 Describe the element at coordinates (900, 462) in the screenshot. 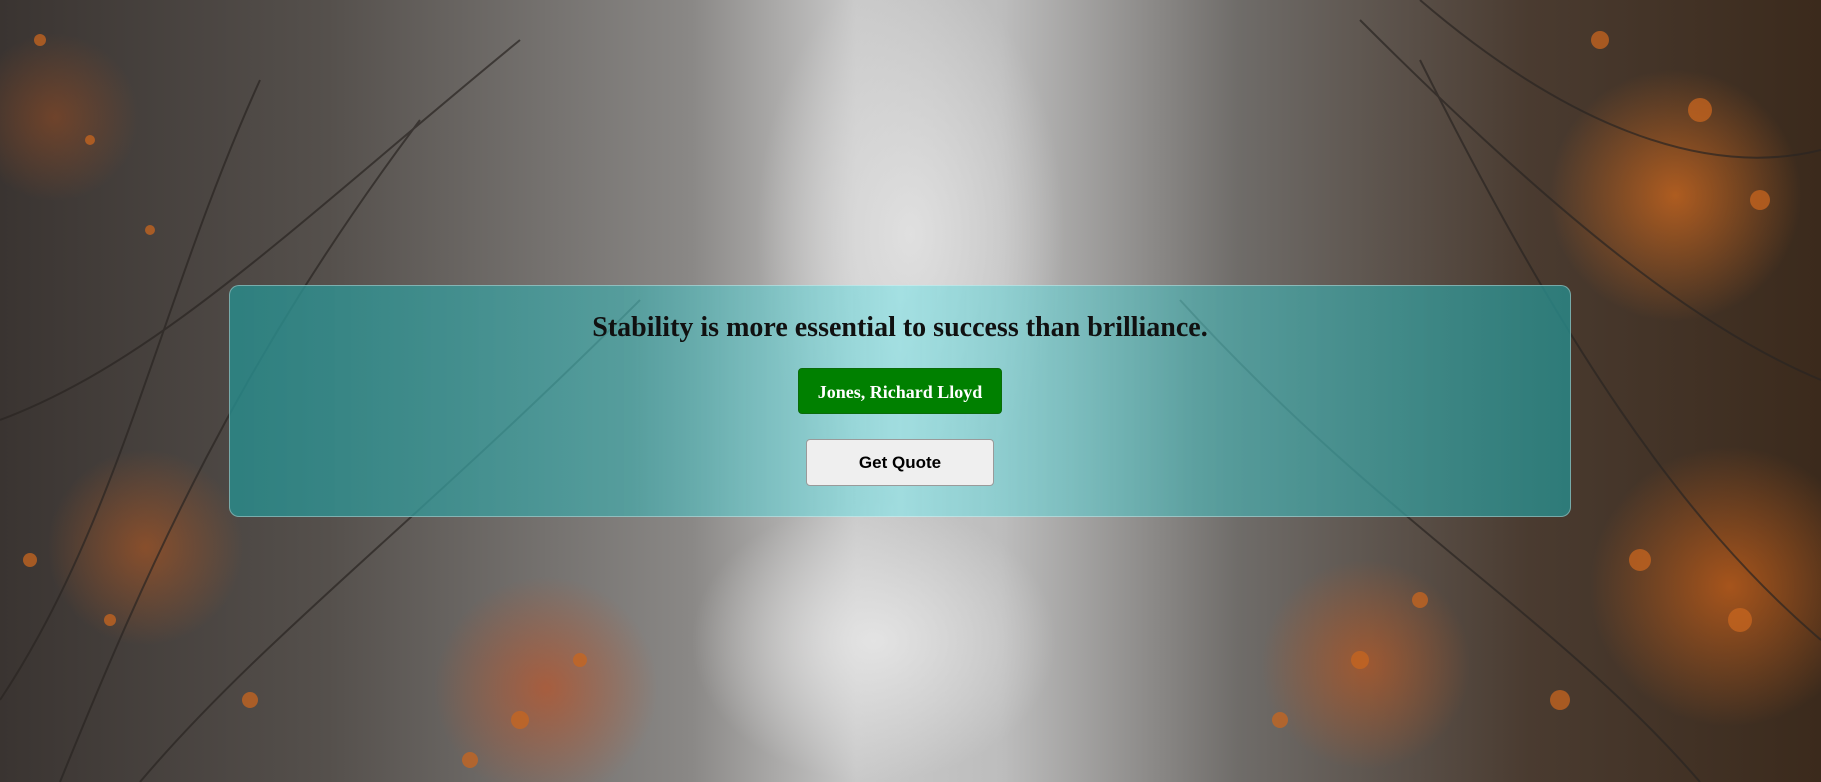

I see `get-quote-button: Get Quote` at that location.